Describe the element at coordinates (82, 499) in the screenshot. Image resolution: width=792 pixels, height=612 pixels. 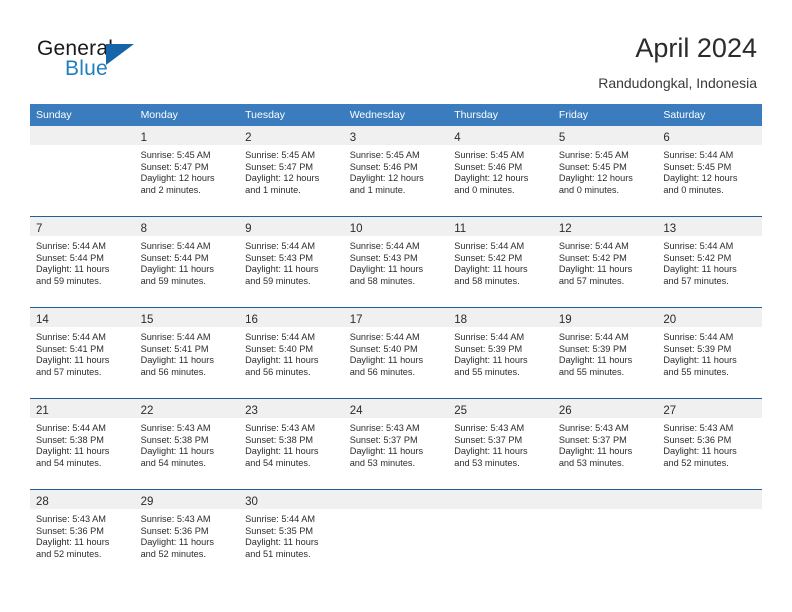
I see `day-number-strip: 28` at that location.